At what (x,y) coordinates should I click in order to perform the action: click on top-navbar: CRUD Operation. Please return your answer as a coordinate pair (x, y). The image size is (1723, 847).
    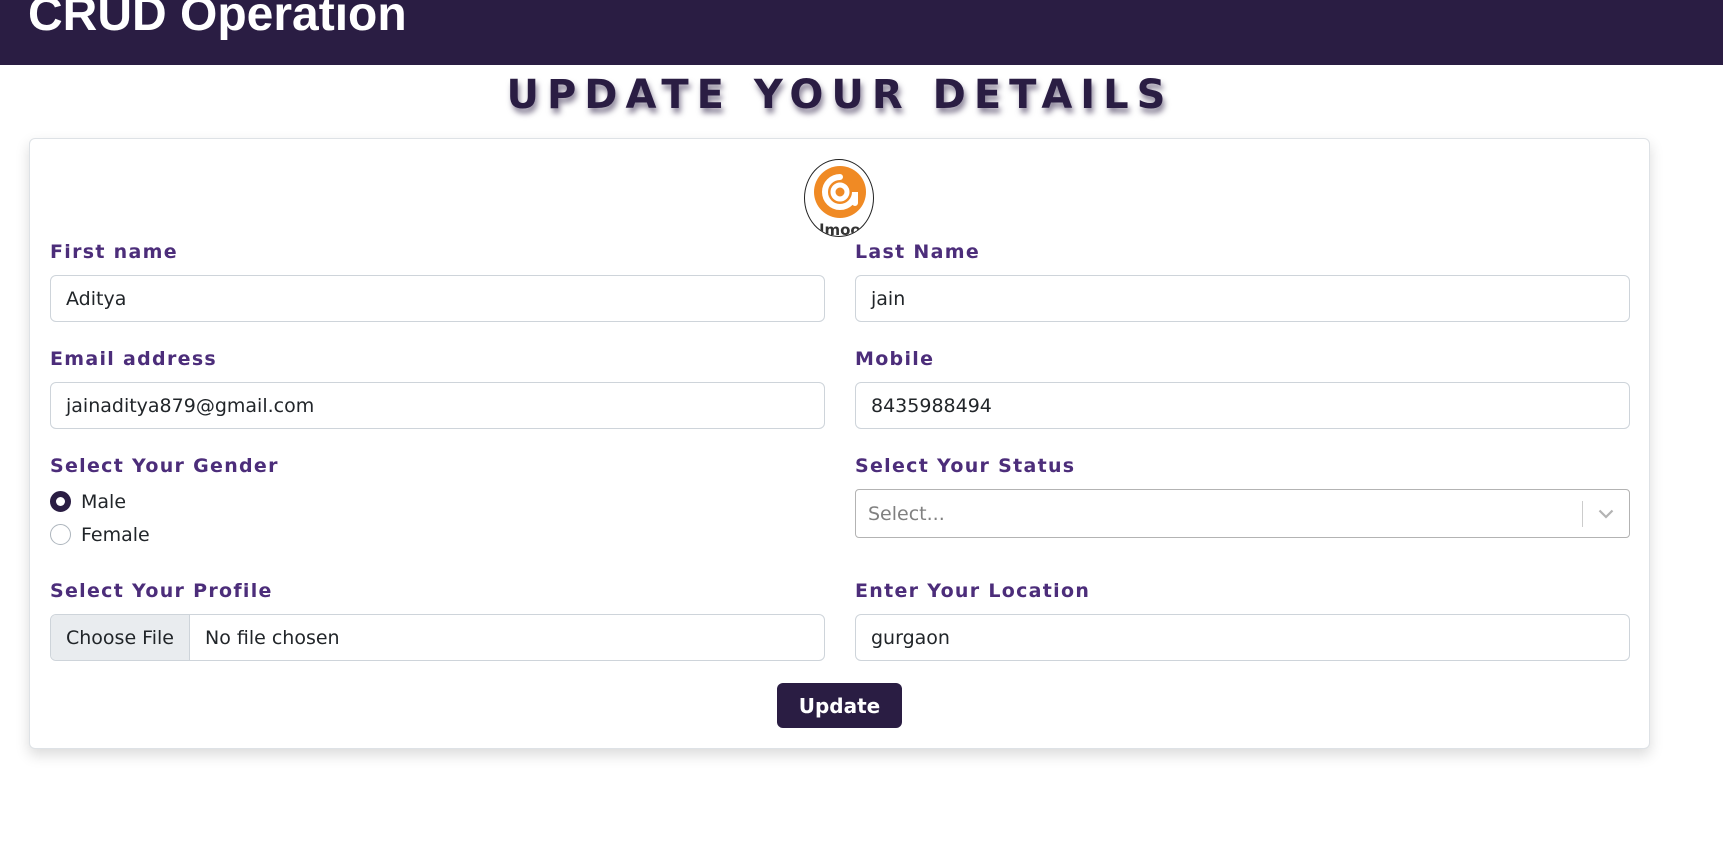
    Looking at the image, I should click on (861, 32).